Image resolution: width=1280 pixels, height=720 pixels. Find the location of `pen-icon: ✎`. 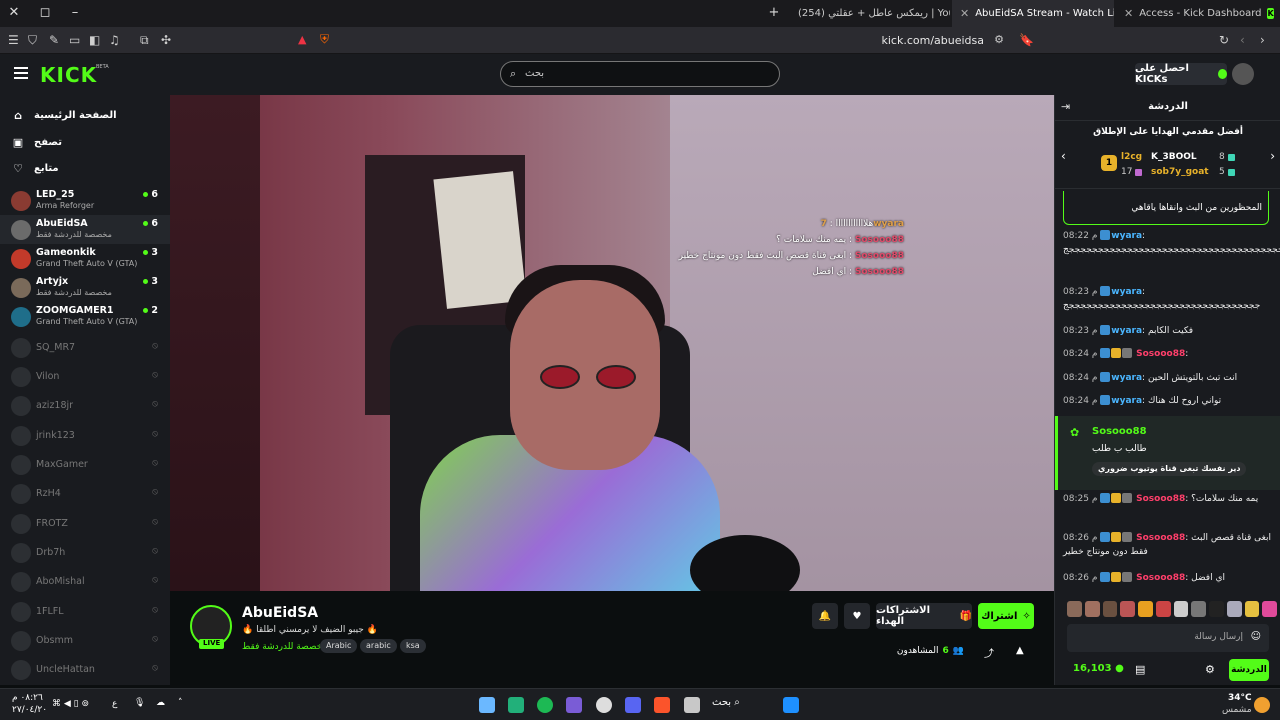

pen-icon: ✎ is located at coordinates (54, 40).